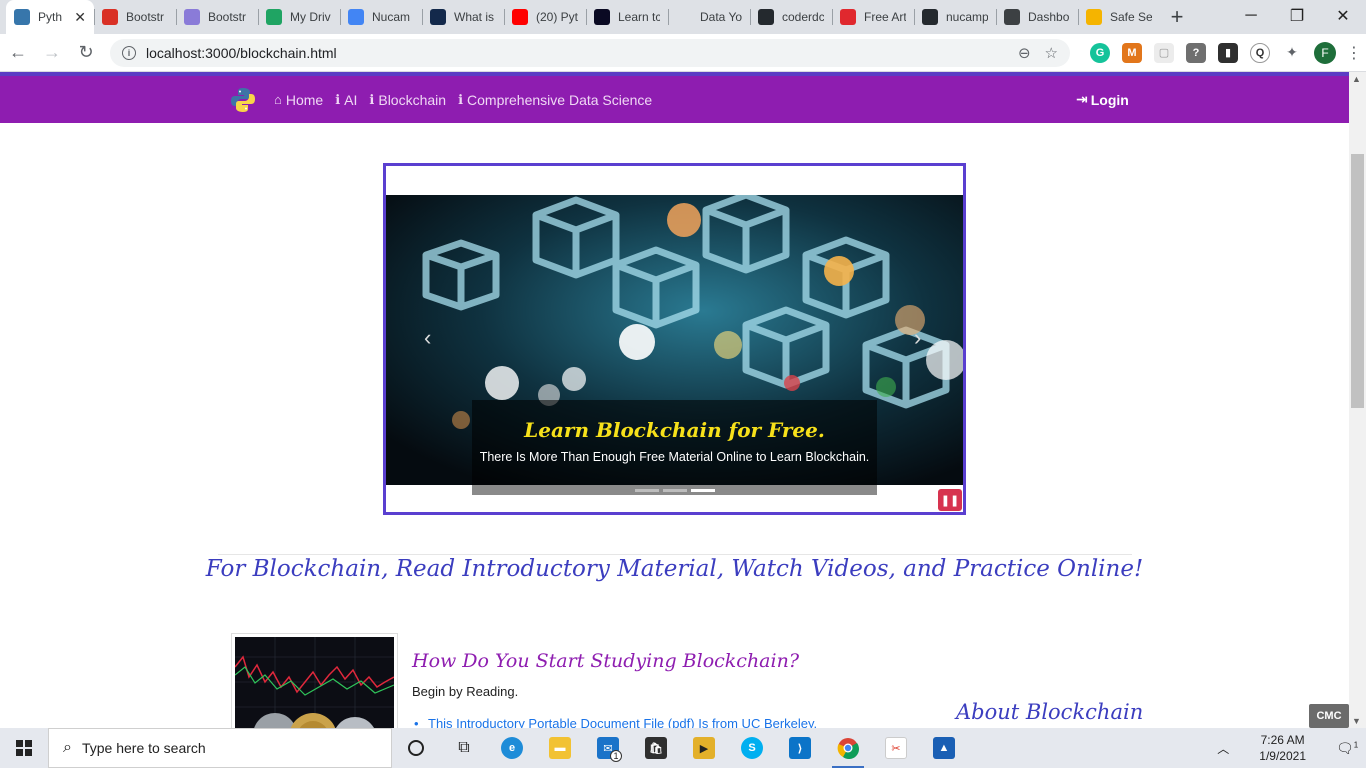  I want to click on menu-kebab-icon: ⋮, so click(1354, 53).